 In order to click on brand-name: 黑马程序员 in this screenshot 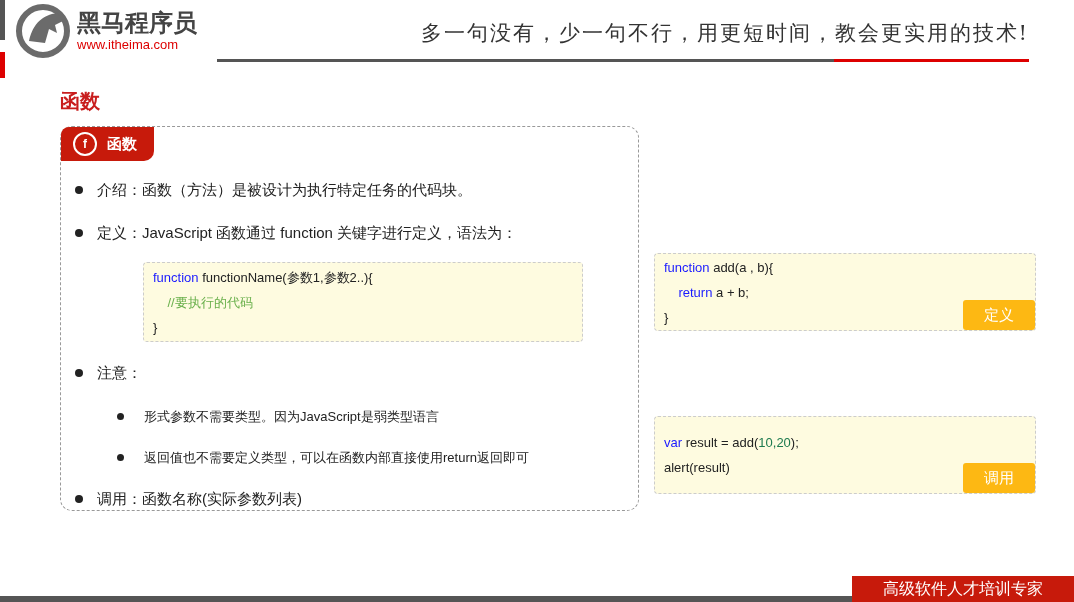, I will do `click(137, 23)`.